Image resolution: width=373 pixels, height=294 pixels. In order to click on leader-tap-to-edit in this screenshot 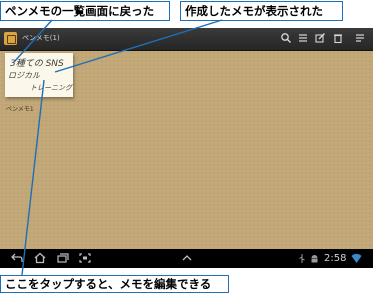, I will do `click(33, 177)`.